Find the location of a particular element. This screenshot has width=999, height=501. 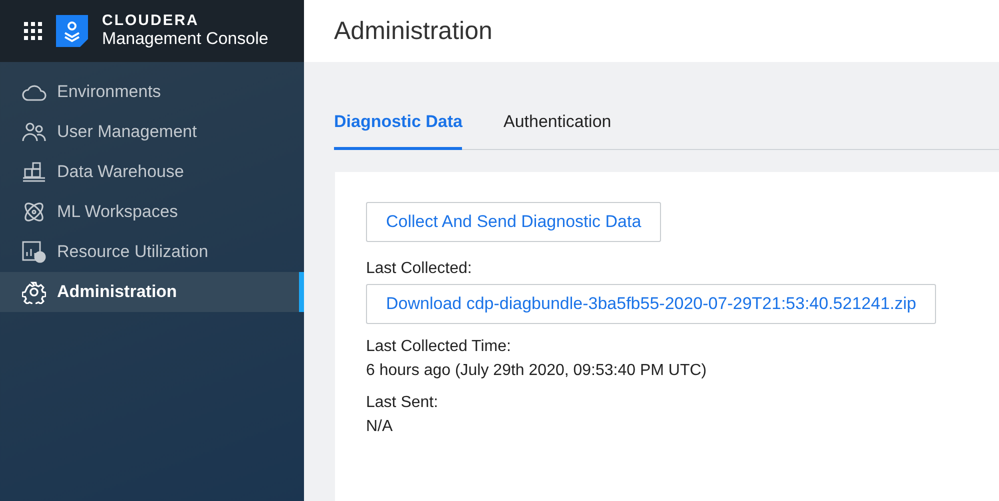

field-label: Last Collected: is located at coordinates (419, 269).